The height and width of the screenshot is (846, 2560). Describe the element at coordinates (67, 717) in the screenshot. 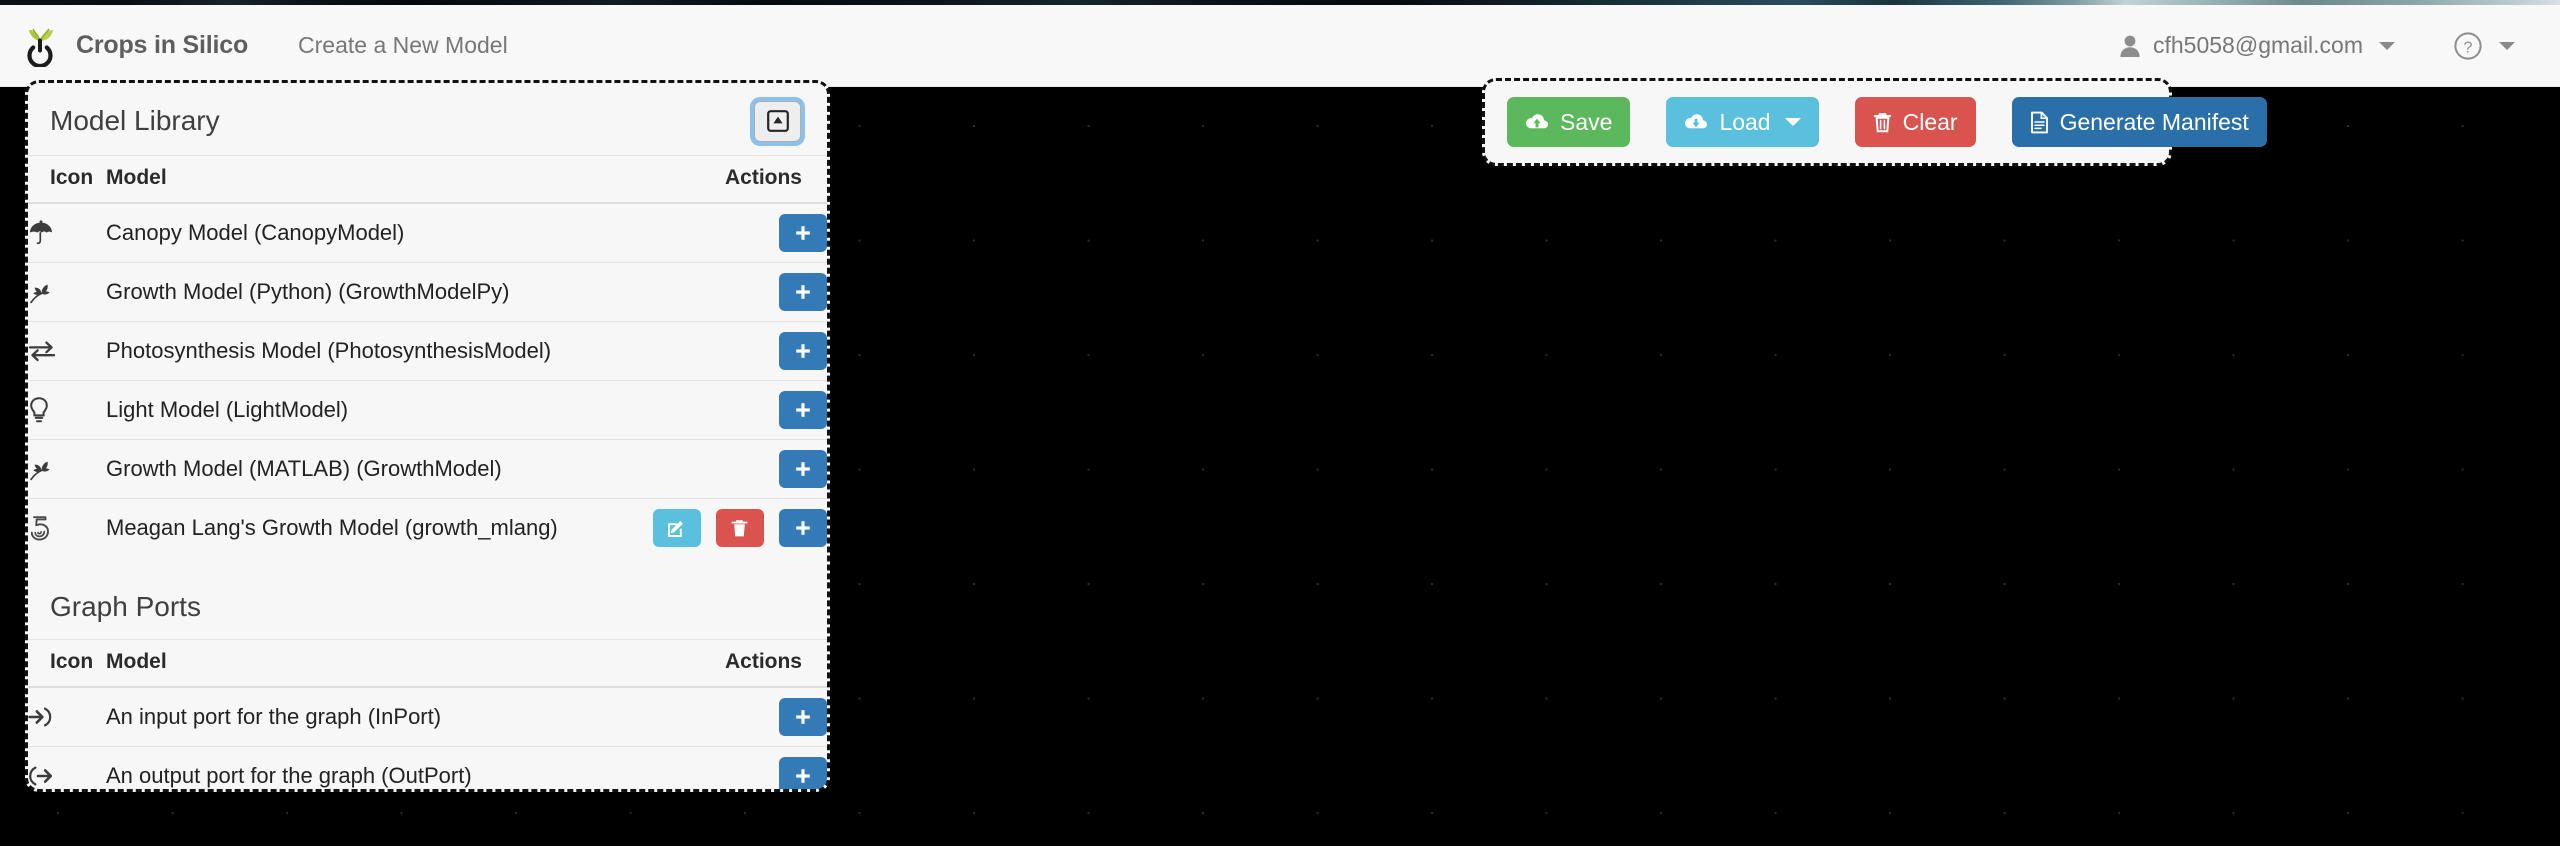

I see `sign-in-arrow-icon` at that location.